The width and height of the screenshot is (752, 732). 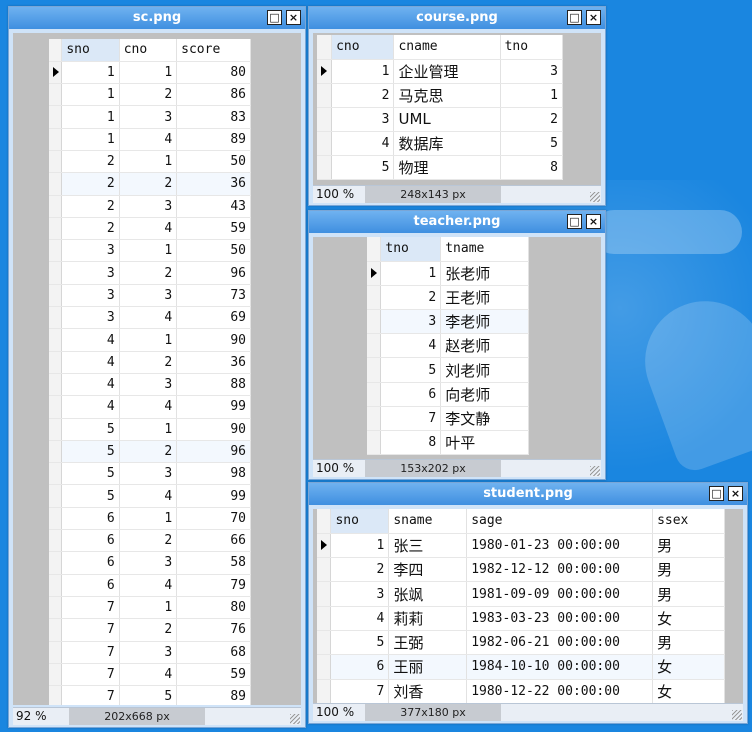 I want to click on table-row: 3 1 50, so click(x=150, y=251).